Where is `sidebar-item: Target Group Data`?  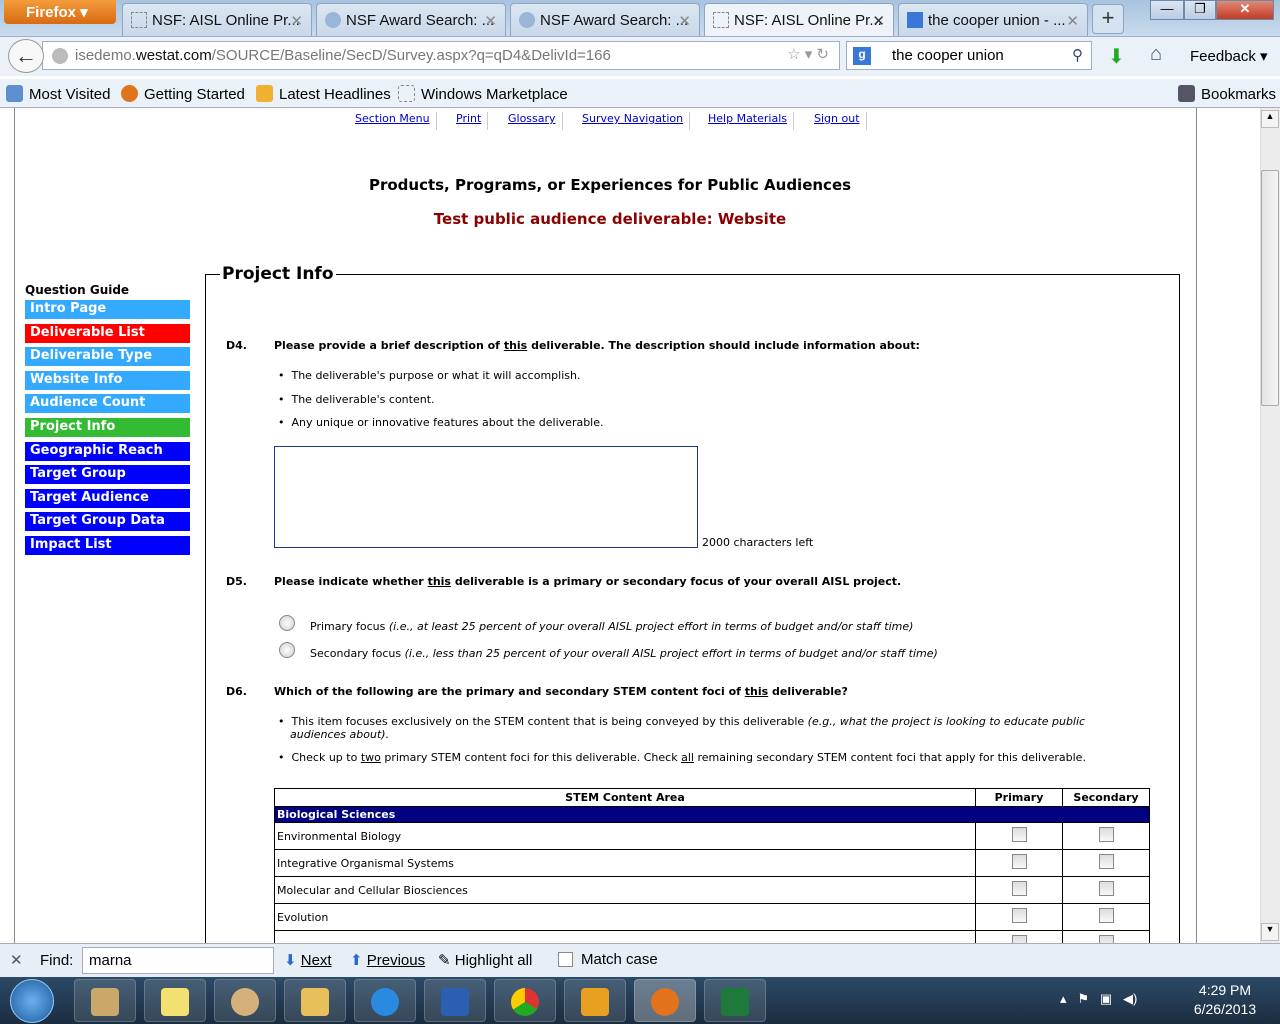 sidebar-item: Target Group Data is located at coordinates (107, 522).